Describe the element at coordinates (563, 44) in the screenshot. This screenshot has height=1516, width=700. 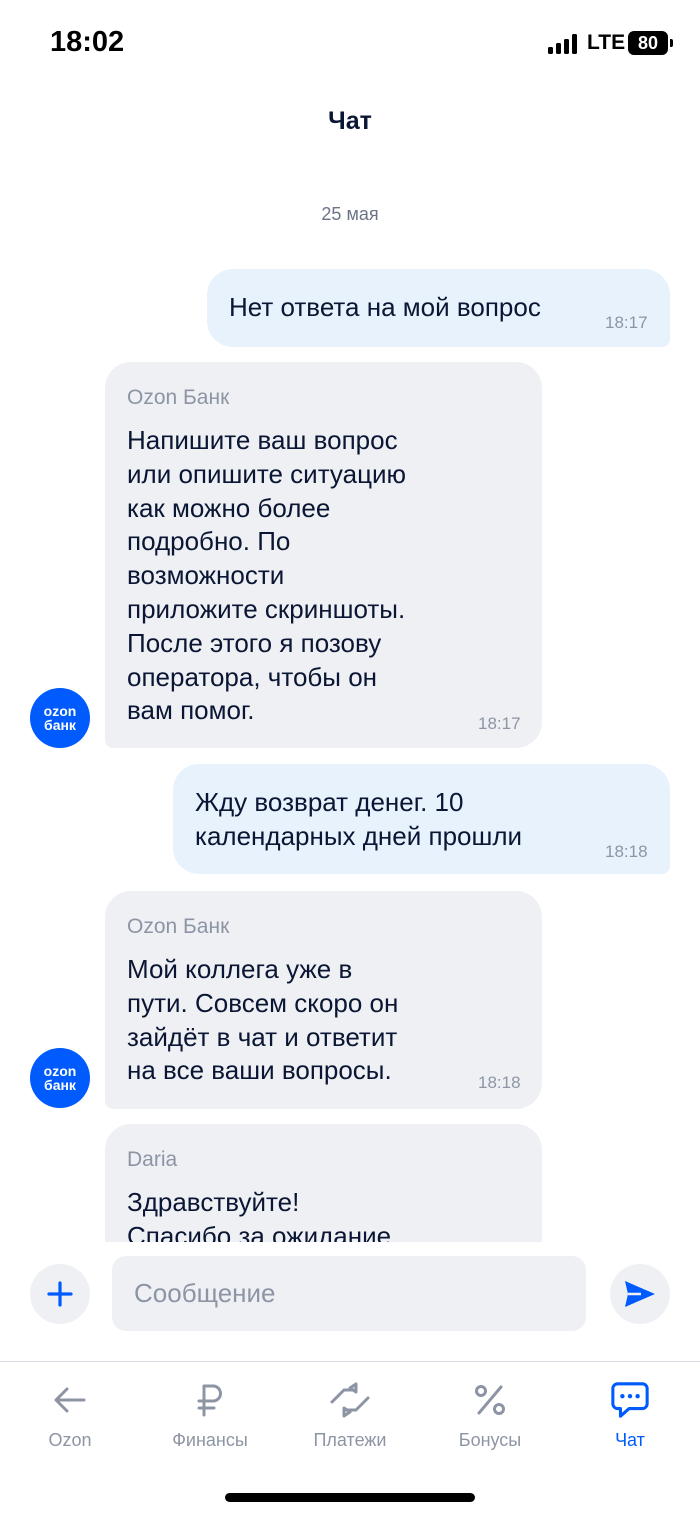
I see `signal-icon` at that location.